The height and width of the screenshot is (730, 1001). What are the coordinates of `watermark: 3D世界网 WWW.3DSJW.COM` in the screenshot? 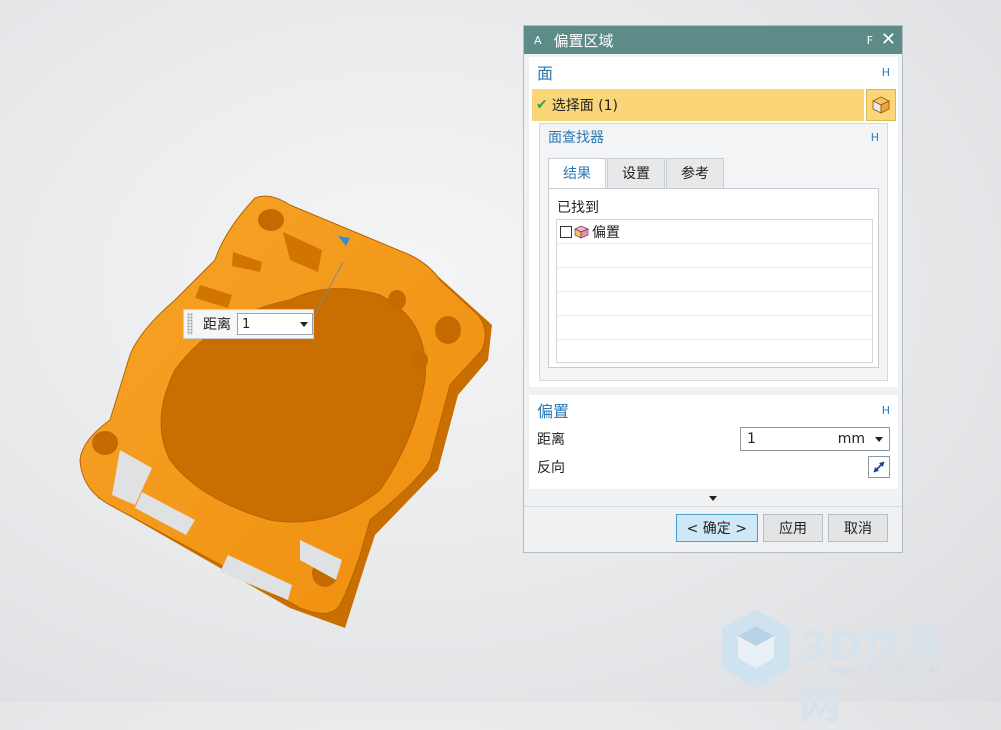 It's located at (851, 667).